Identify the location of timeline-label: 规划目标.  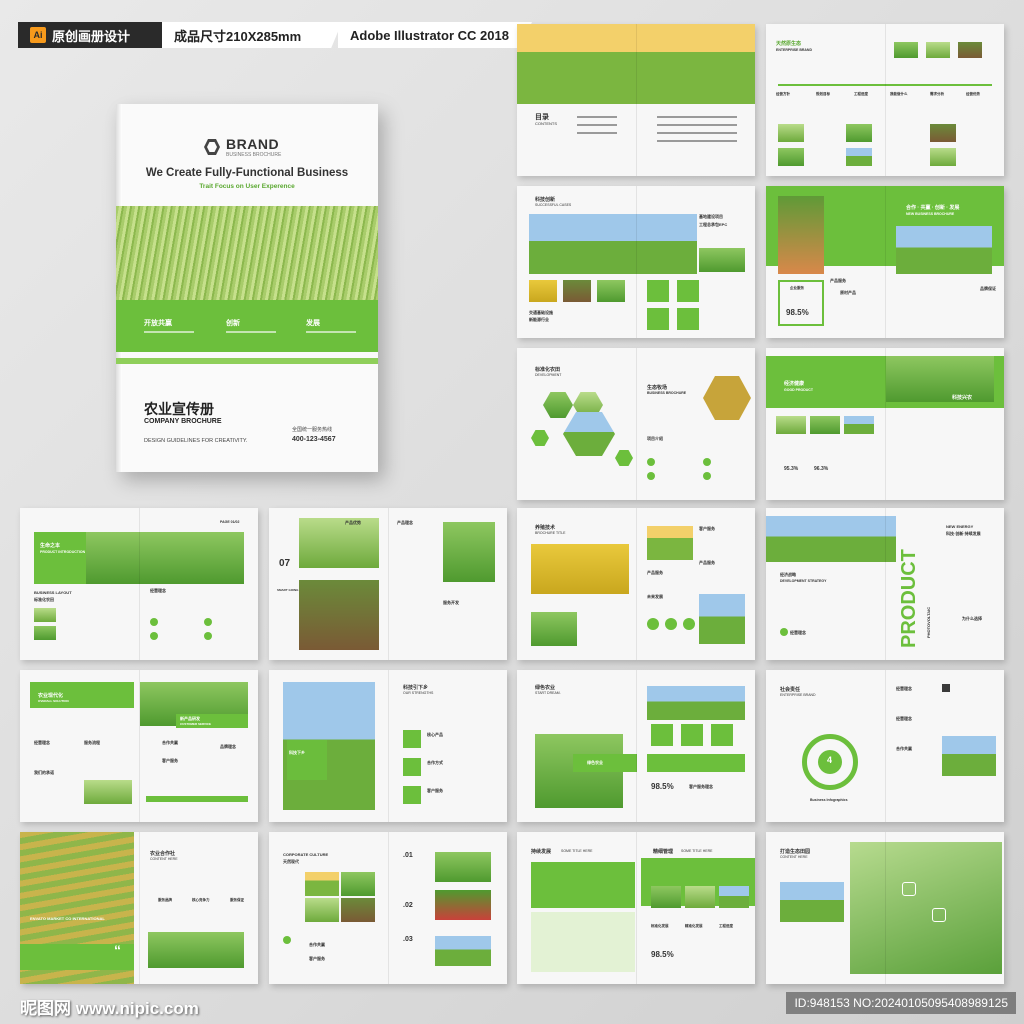
(823, 94).